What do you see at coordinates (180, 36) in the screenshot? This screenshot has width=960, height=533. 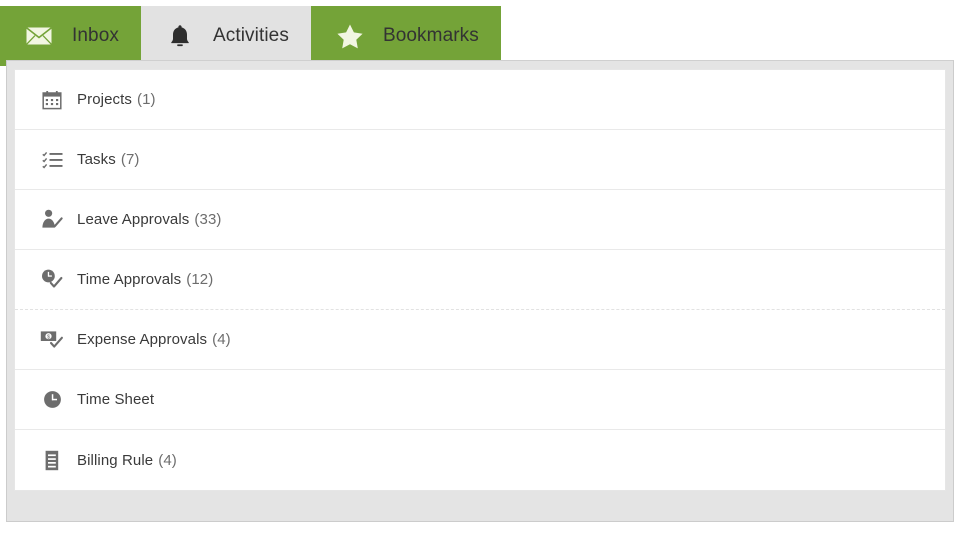 I see `bell-icon` at bounding box center [180, 36].